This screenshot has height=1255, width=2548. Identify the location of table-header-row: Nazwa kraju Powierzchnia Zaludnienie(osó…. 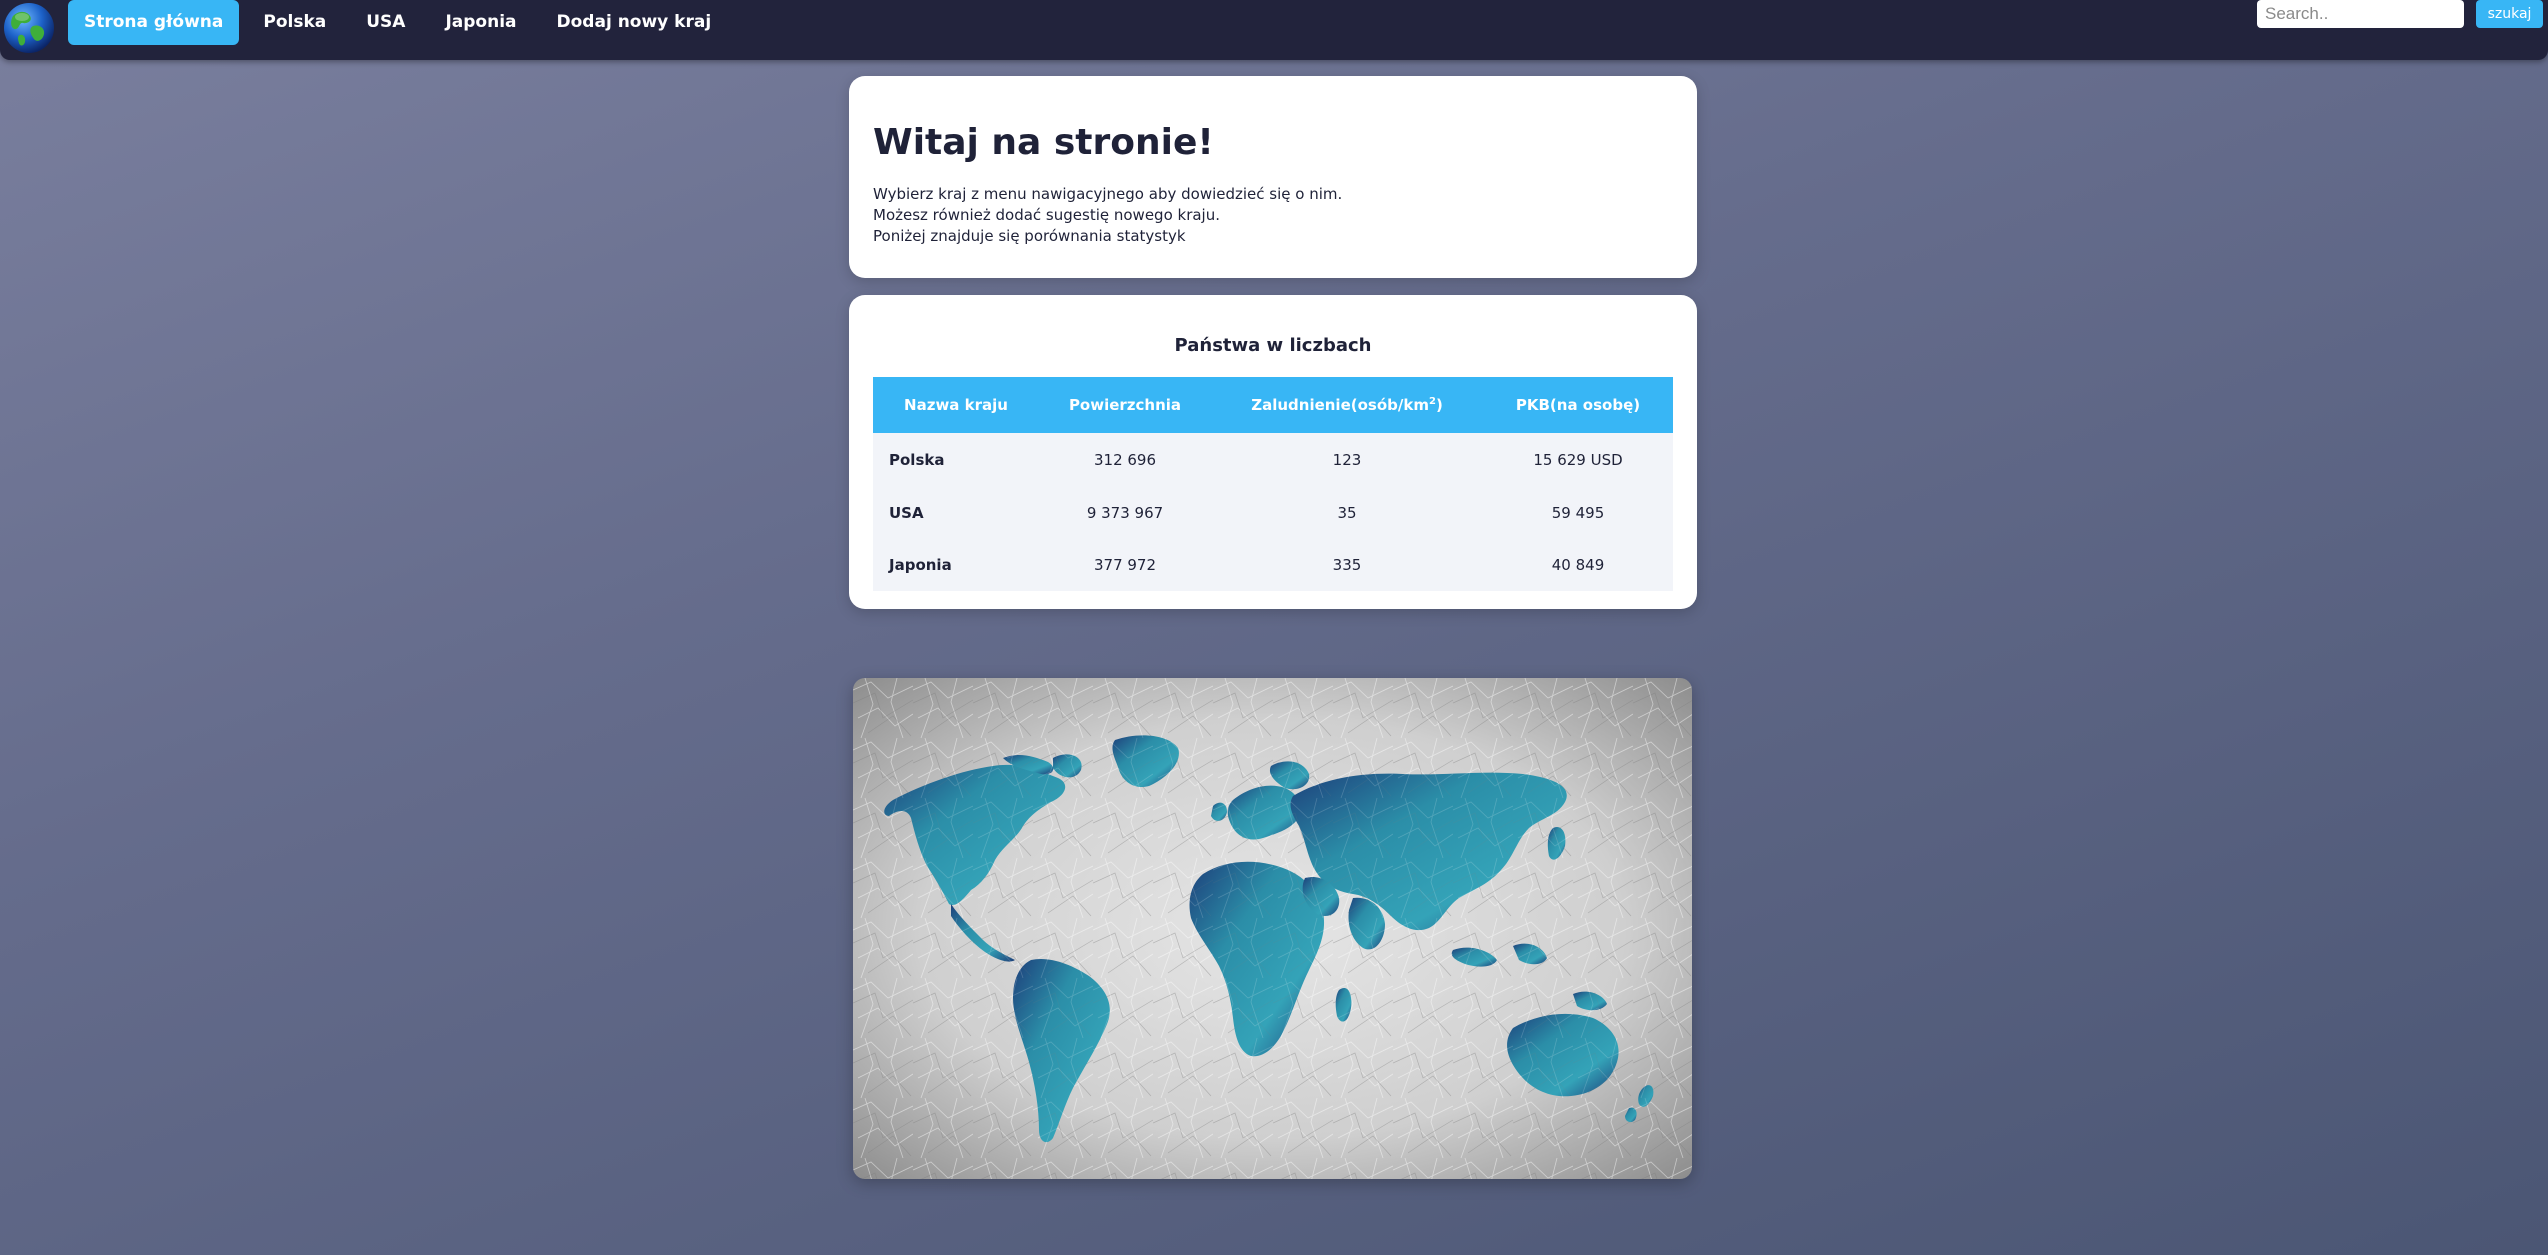
(1273, 405).